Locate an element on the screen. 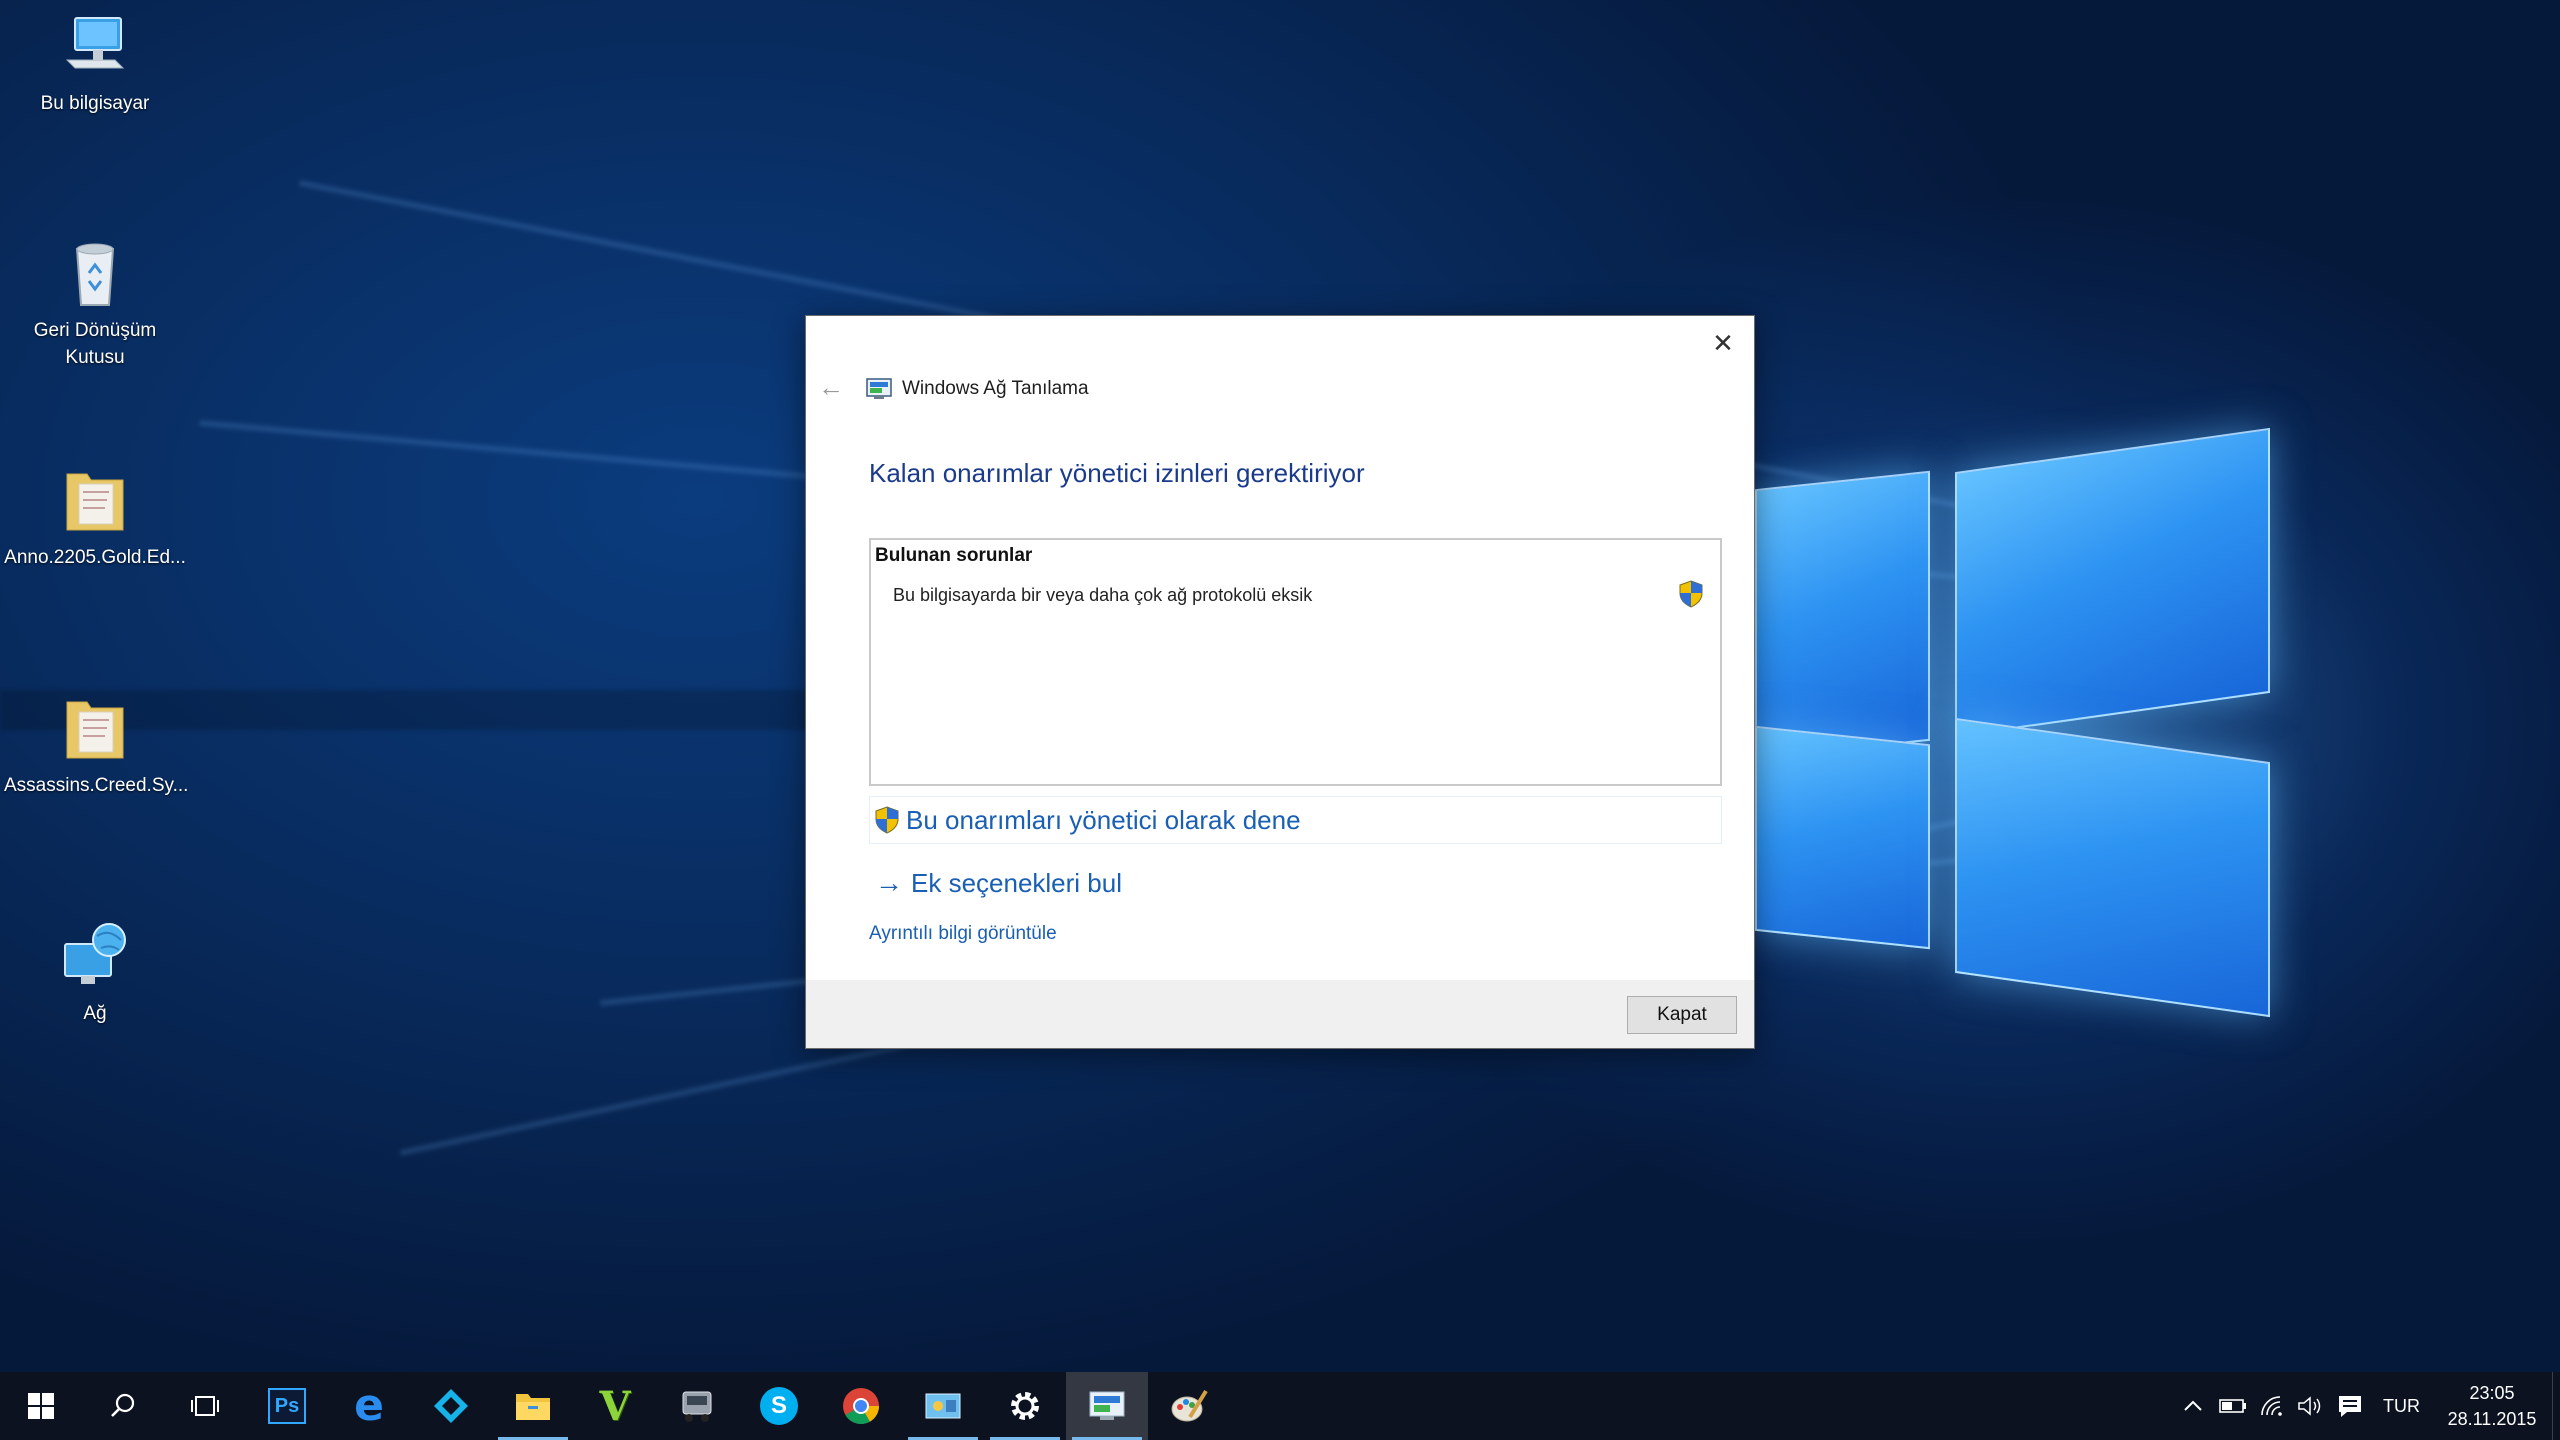 The image size is (2560, 1440). settings-icon is located at coordinates (1025, 1406).